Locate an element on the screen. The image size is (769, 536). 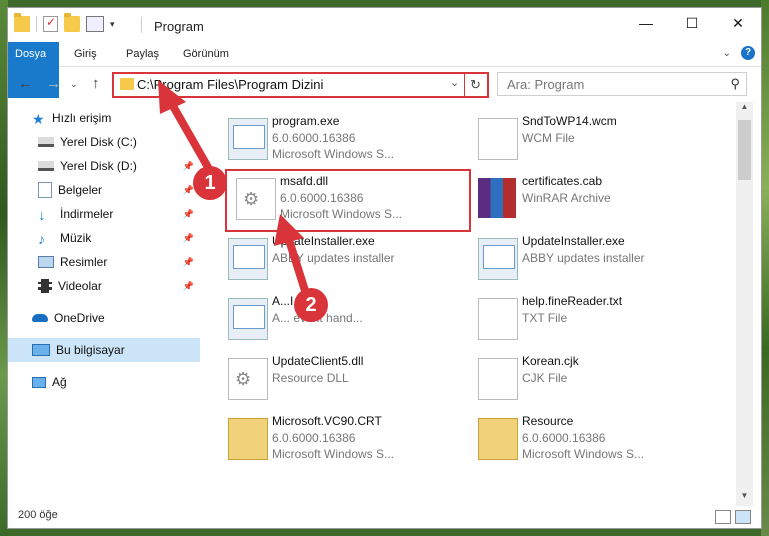
callout-one: 1 is located at coordinates (210, 183).